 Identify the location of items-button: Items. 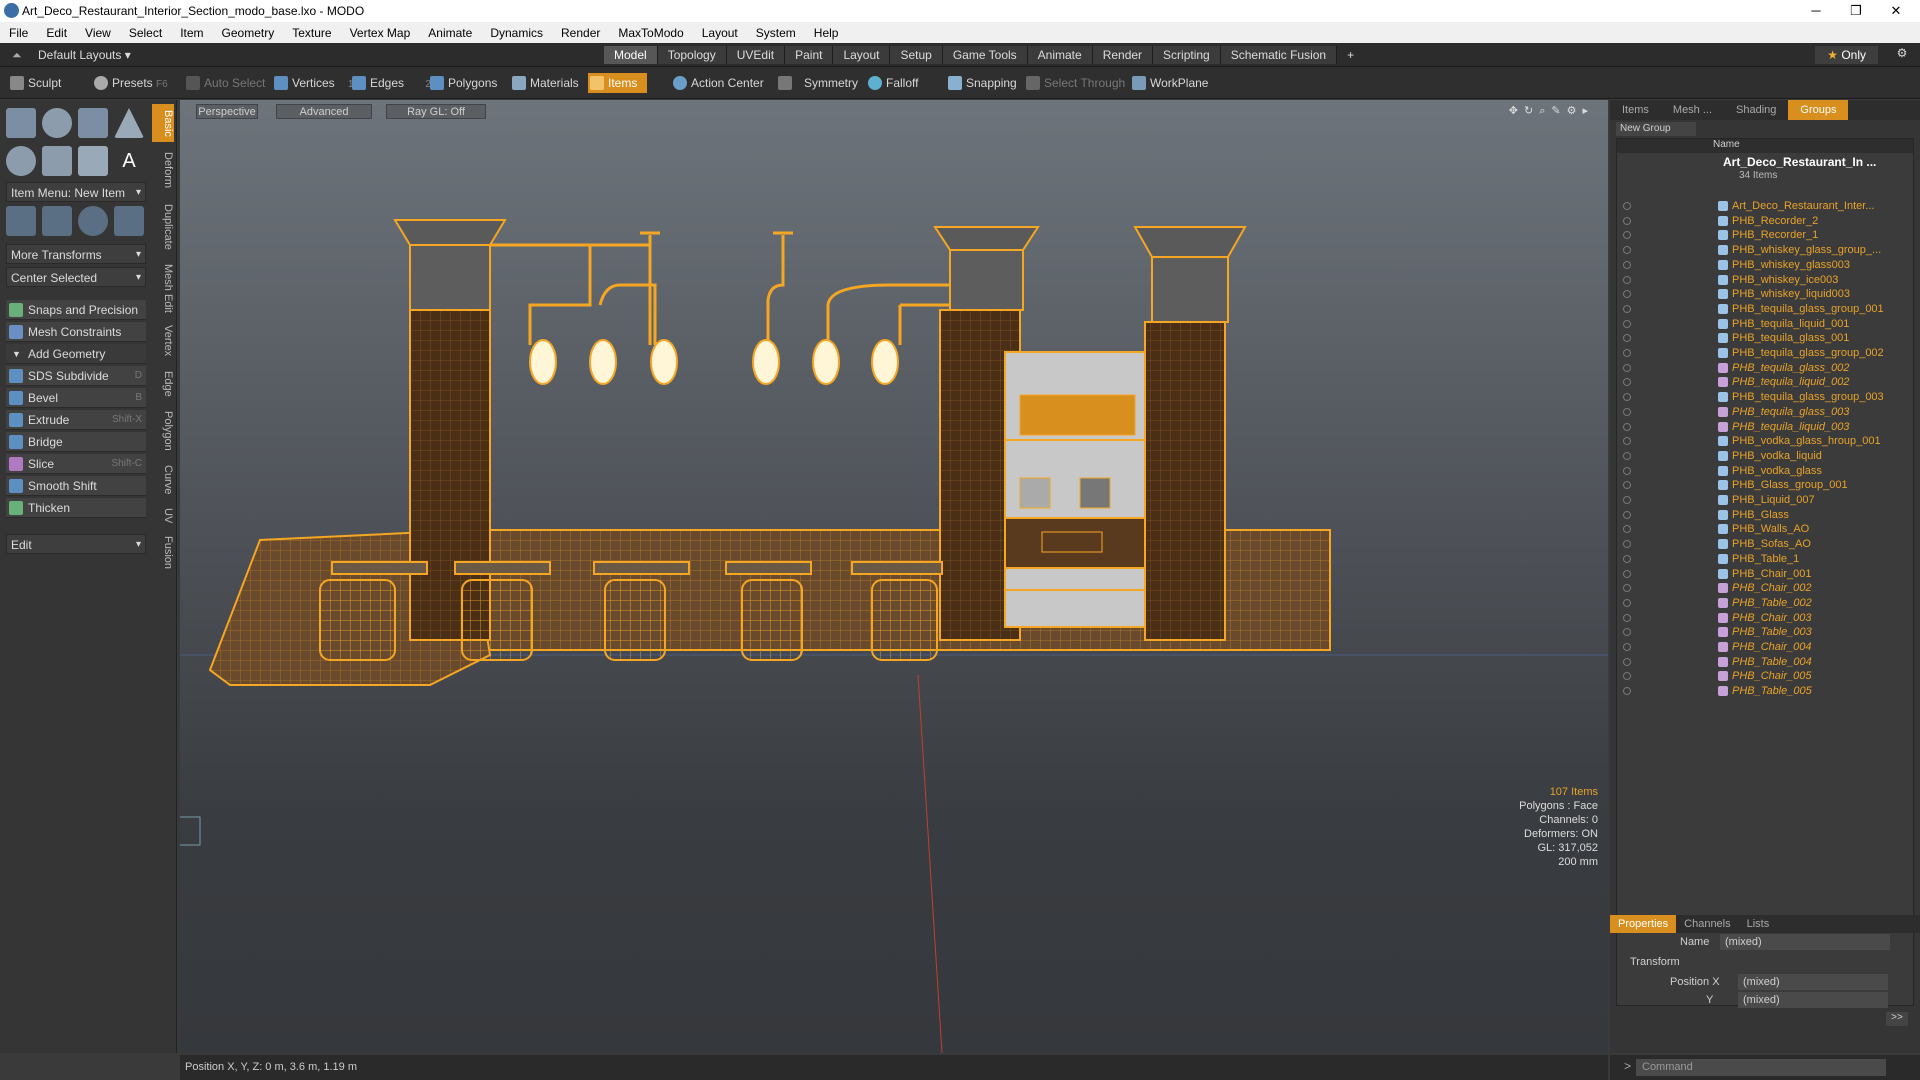
(618, 83).